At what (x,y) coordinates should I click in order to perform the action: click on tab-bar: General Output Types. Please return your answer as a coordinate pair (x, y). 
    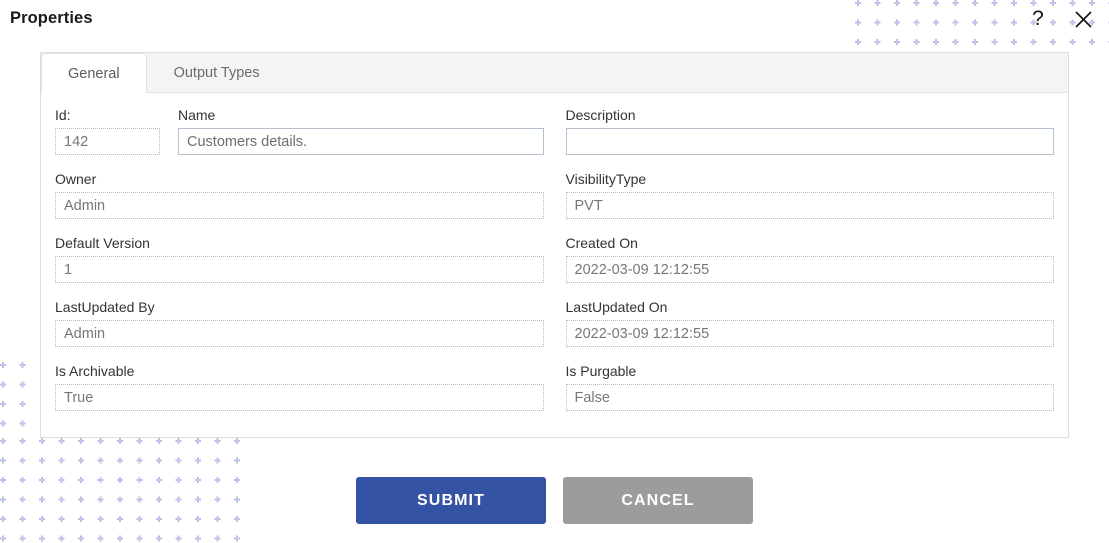
    Looking at the image, I should click on (554, 73).